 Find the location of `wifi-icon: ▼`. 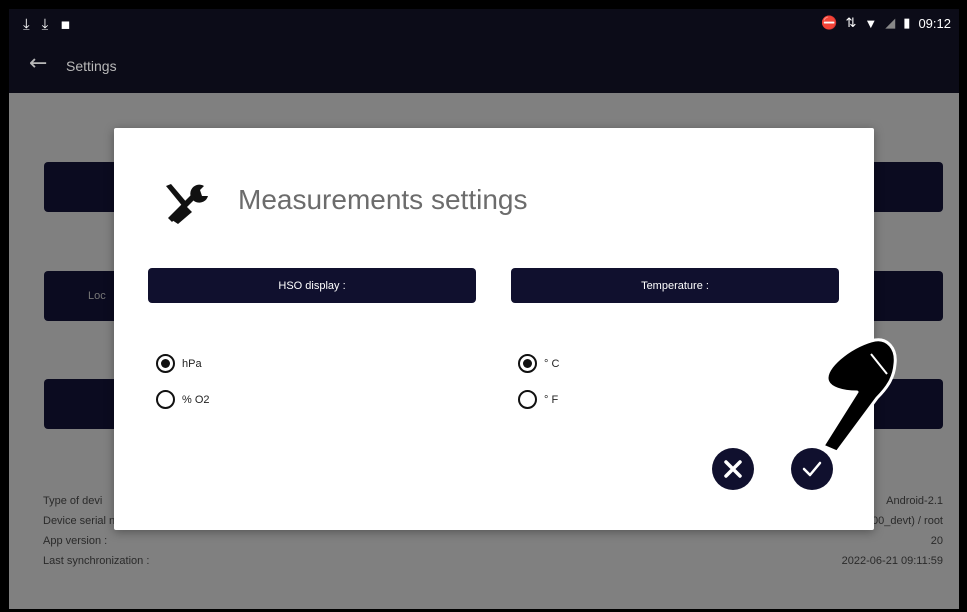

wifi-icon: ▼ is located at coordinates (871, 23).